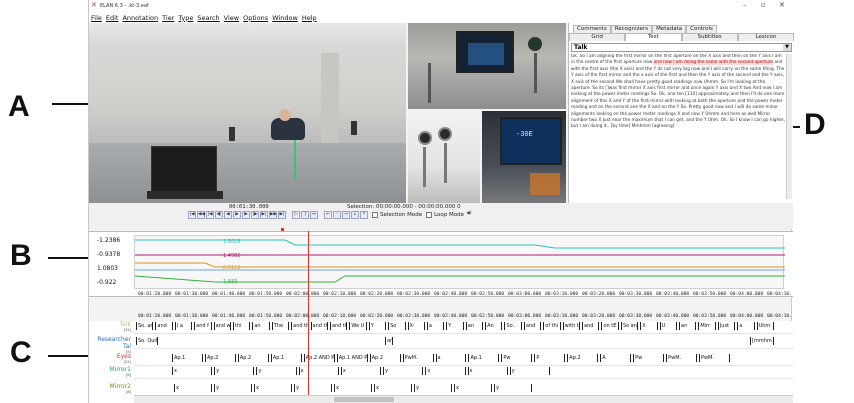  Describe the element at coordinates (494, 326) in the screenshot. I see `annotation: An` at that location.